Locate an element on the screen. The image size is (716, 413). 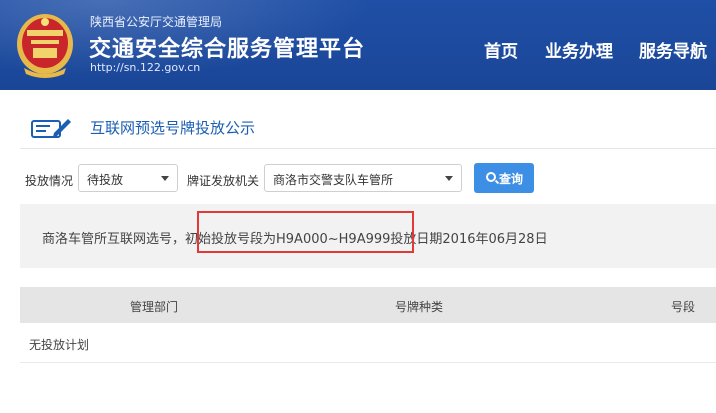
status-select: 待投放 is located at coordinates (128, 178).